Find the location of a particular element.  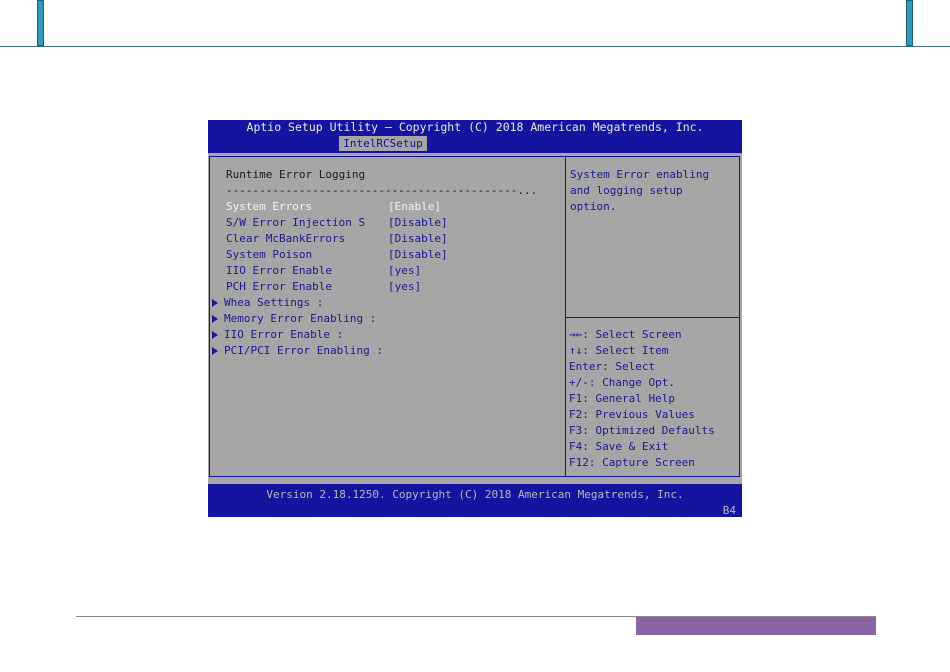

section-heading: Runtime Error Logging is located at coordinates (296, 174).